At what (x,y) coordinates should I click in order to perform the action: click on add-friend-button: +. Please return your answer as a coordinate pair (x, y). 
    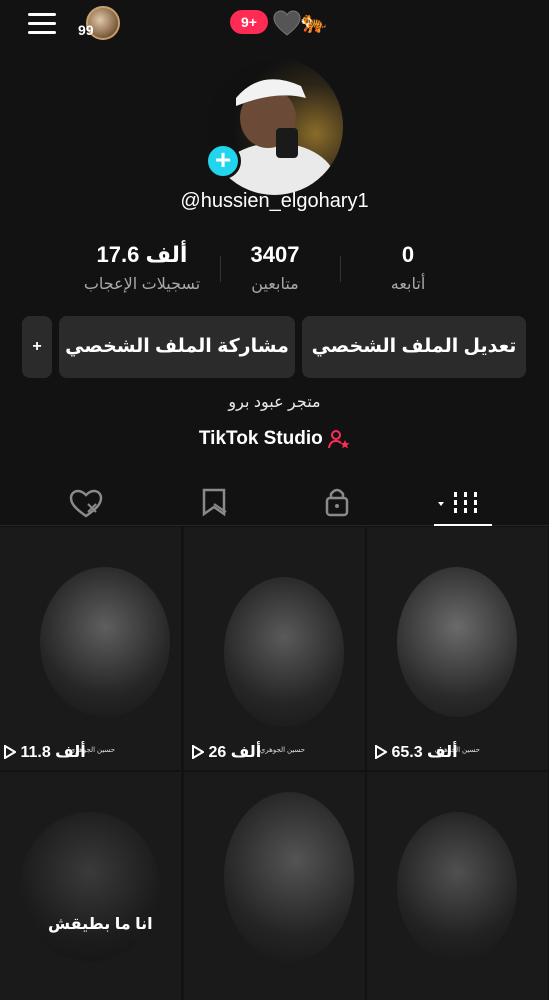
    Looking at the image, I should click on (37, 347).